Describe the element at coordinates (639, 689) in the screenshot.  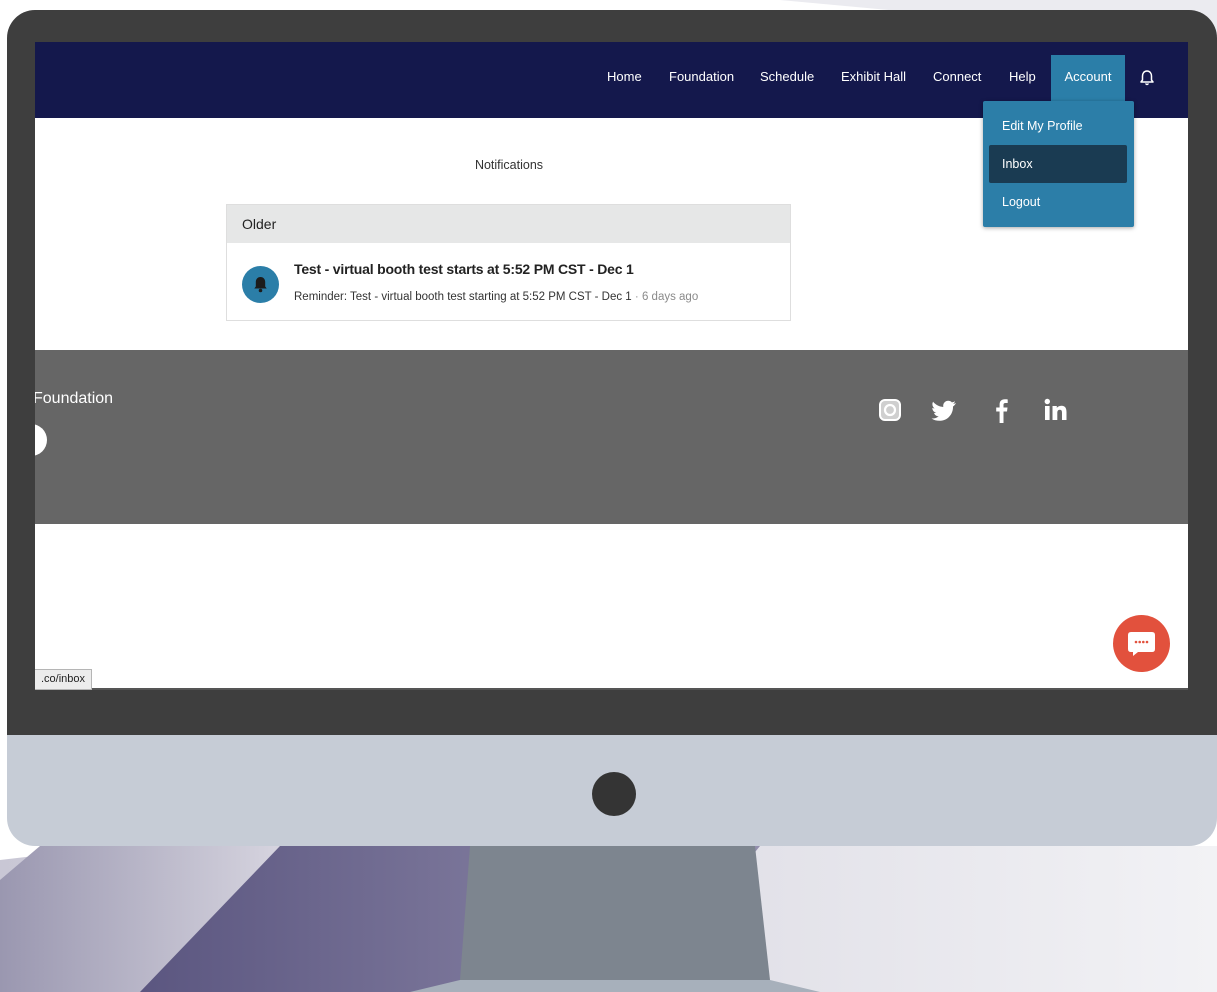
I see `screen-bottom-edge` at that location.